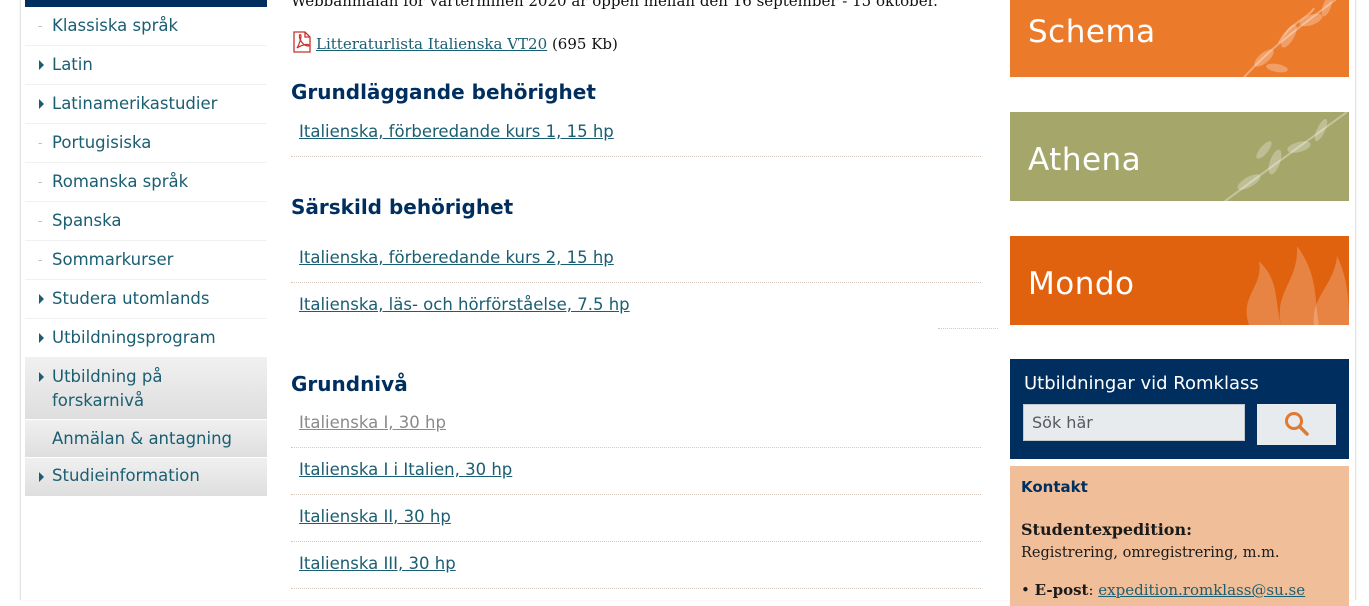 The width and height of the screenshot is (1369, 606). I want to click on nav-item-label: Latin, so click(72, 64).